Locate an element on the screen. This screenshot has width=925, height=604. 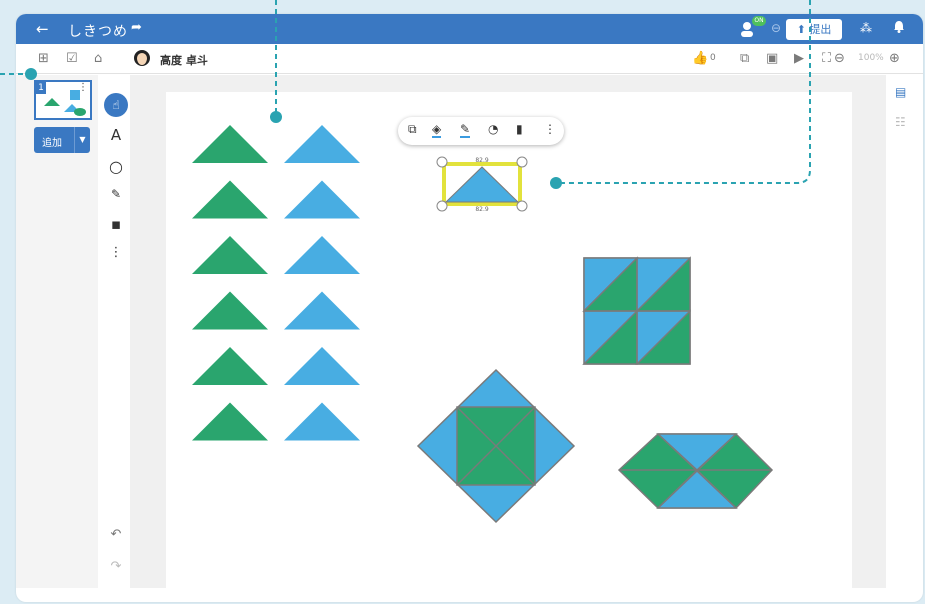
selected-blue-triangle is located at coordinates (482, 184).